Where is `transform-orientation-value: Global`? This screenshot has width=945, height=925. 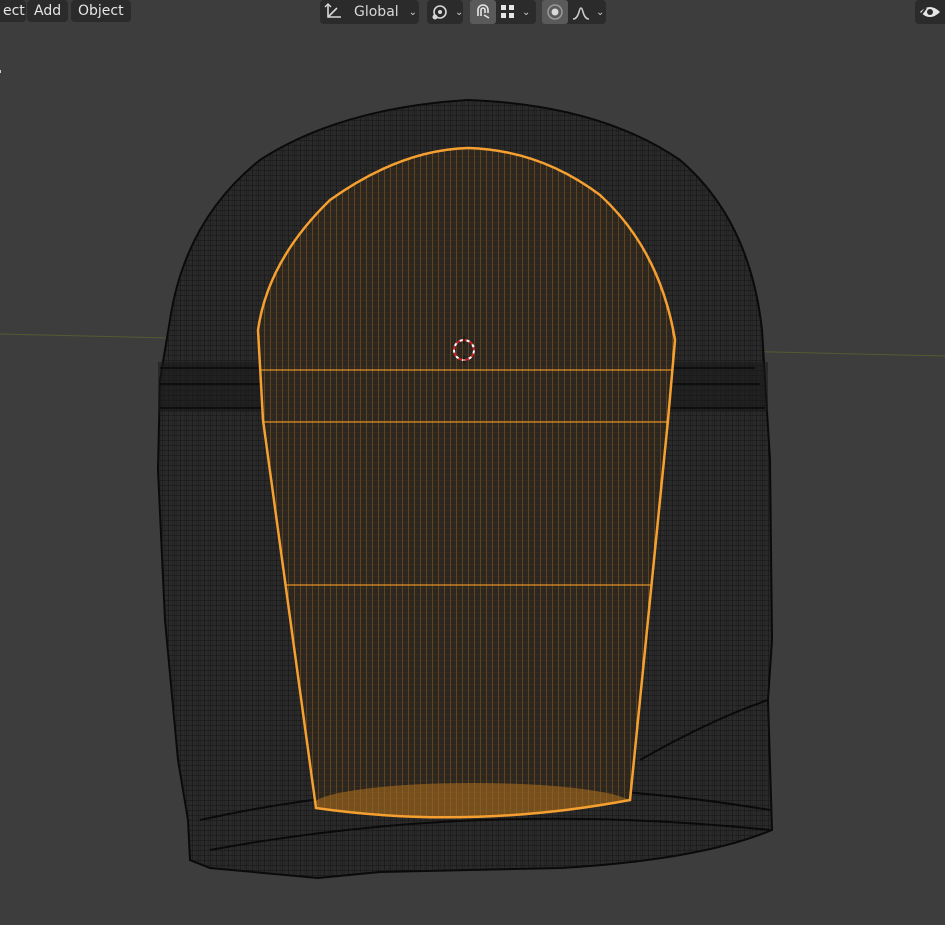 transform-orientation-value: Global is located at coordinates (376, 12).